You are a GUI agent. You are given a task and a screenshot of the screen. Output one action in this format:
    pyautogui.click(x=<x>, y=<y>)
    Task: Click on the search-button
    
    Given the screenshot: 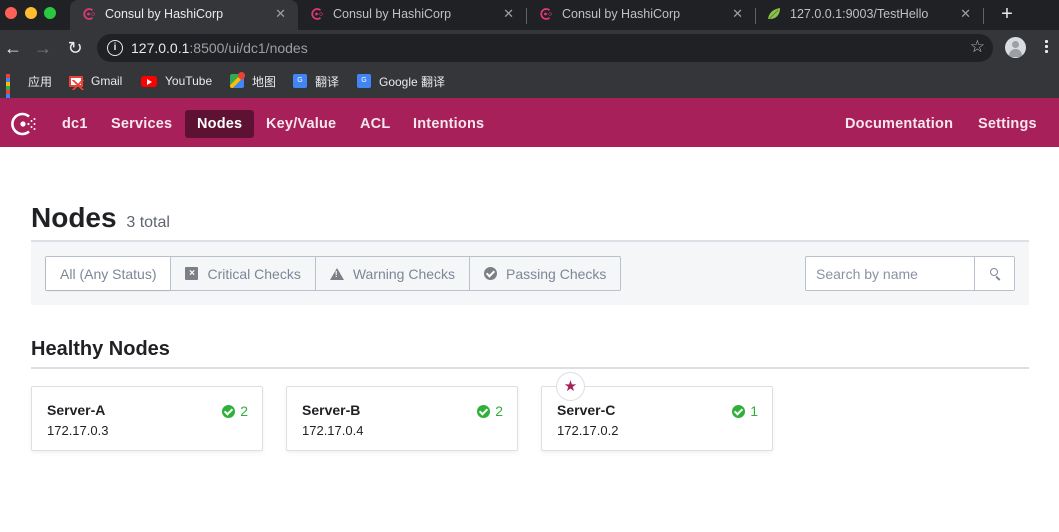 What is the action you would take?
    pyautogui.click(x=994, y=273)
    